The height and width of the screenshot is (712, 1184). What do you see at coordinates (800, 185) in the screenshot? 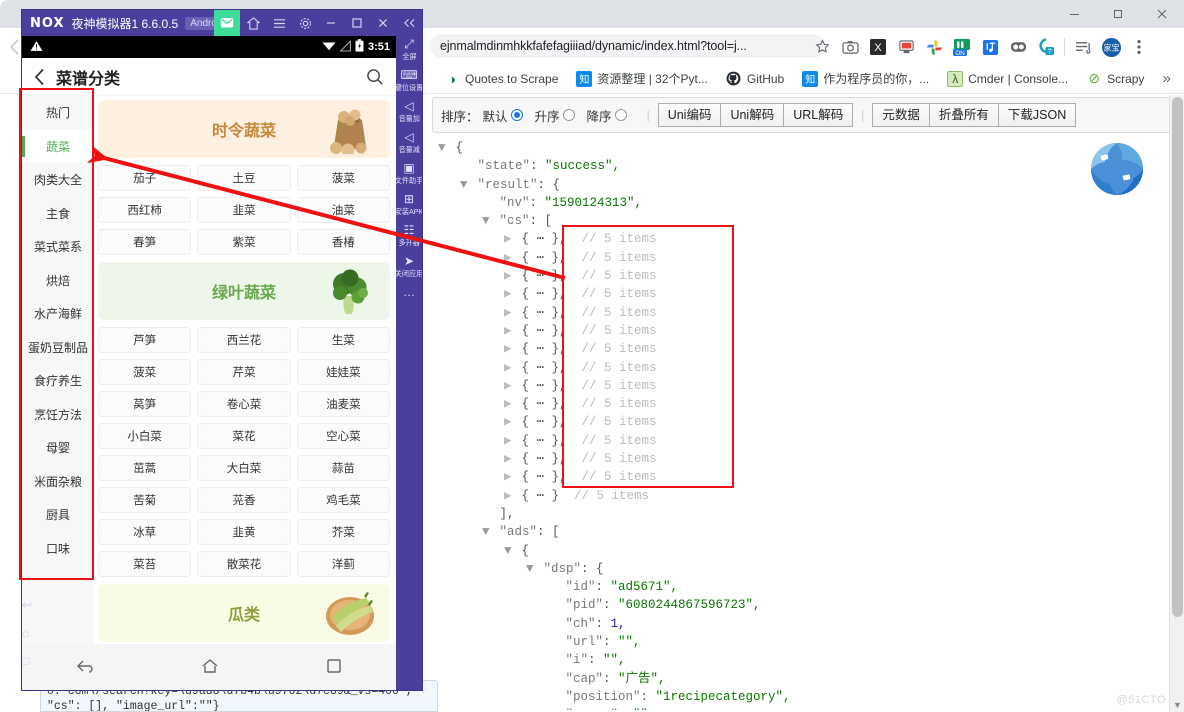
I see `json-line: ▼ "result": {` at bounding box center [800, 185].